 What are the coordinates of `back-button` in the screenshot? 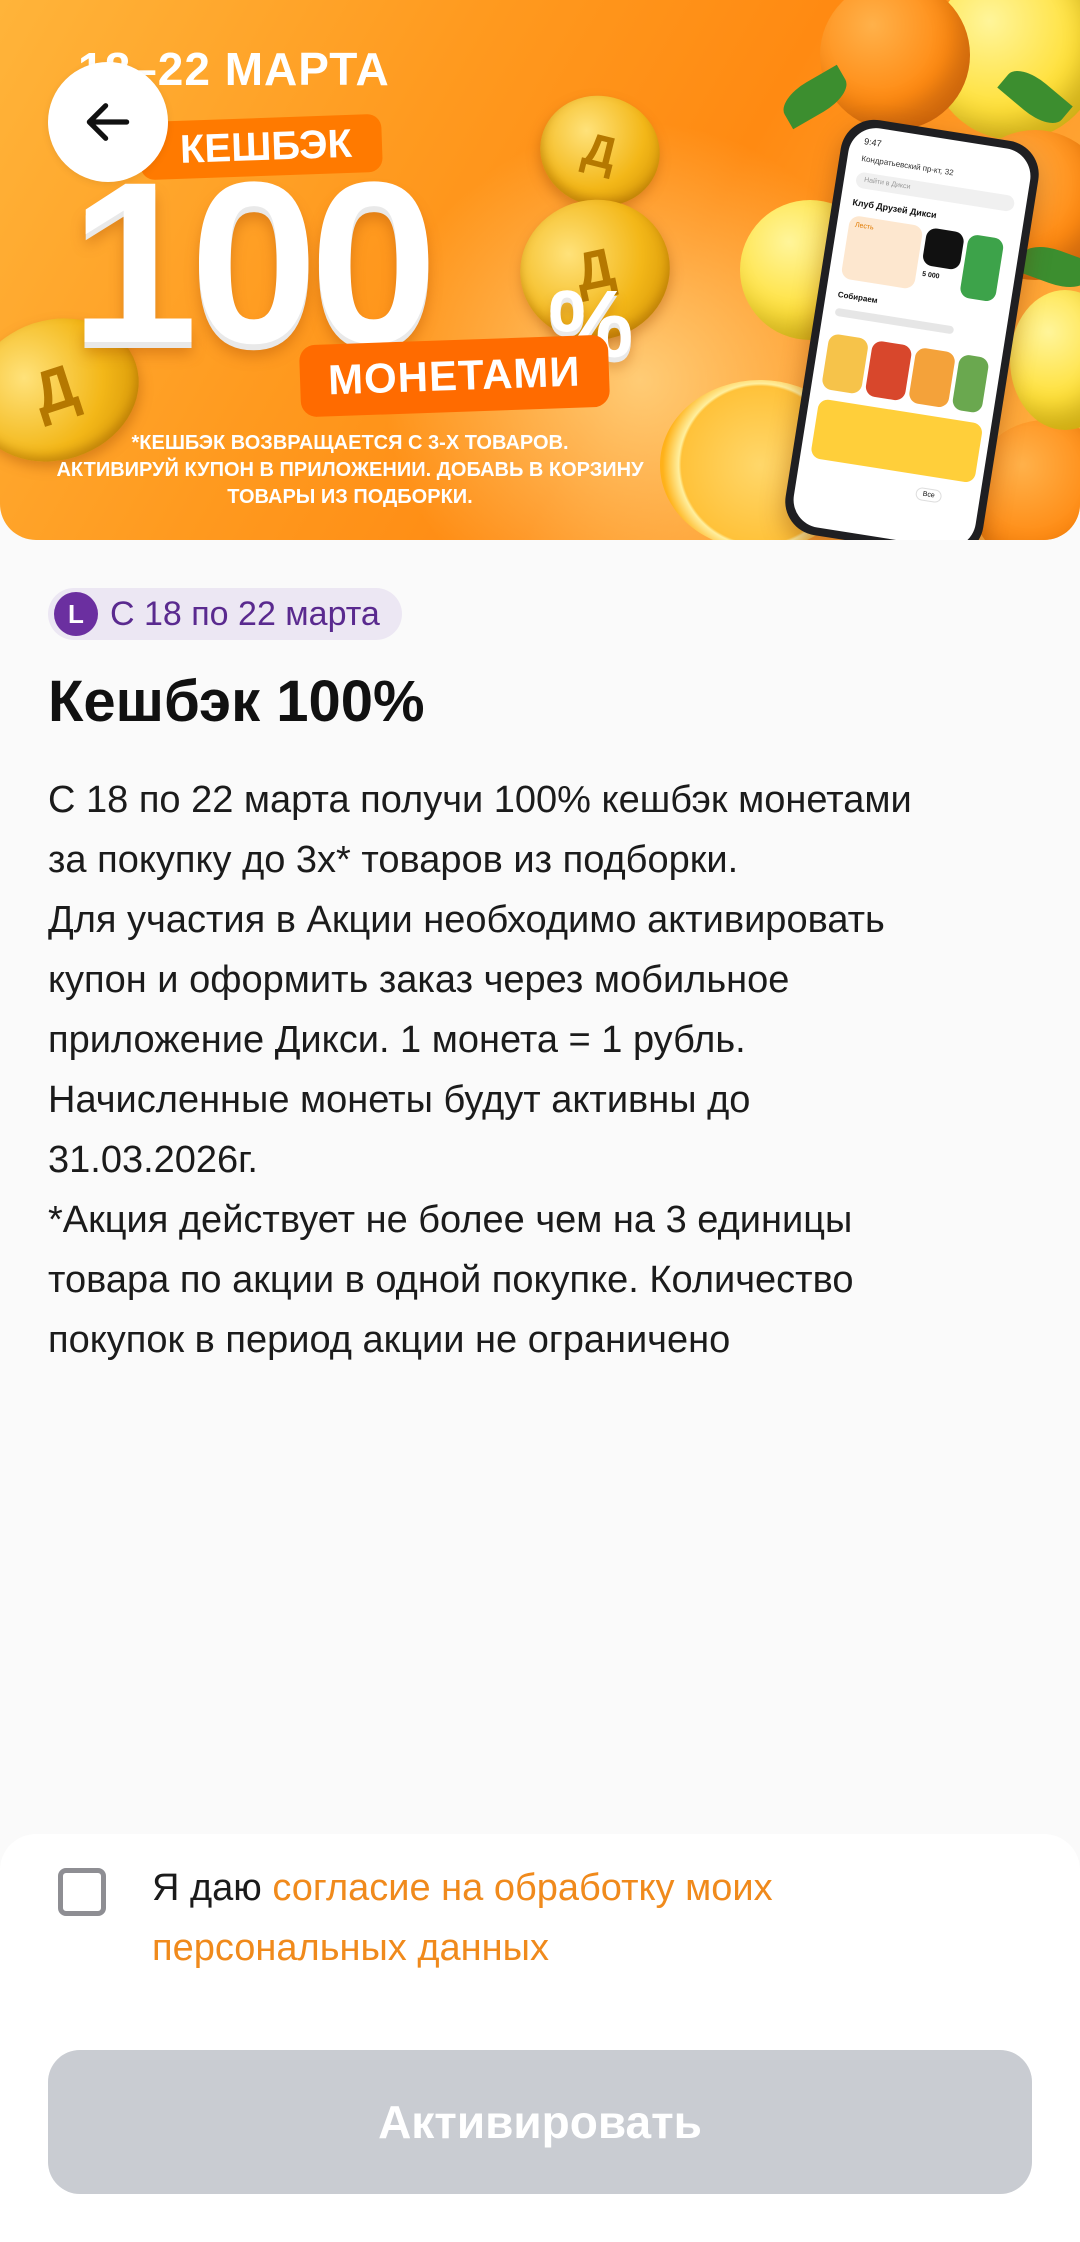 It's located at (108, 122).